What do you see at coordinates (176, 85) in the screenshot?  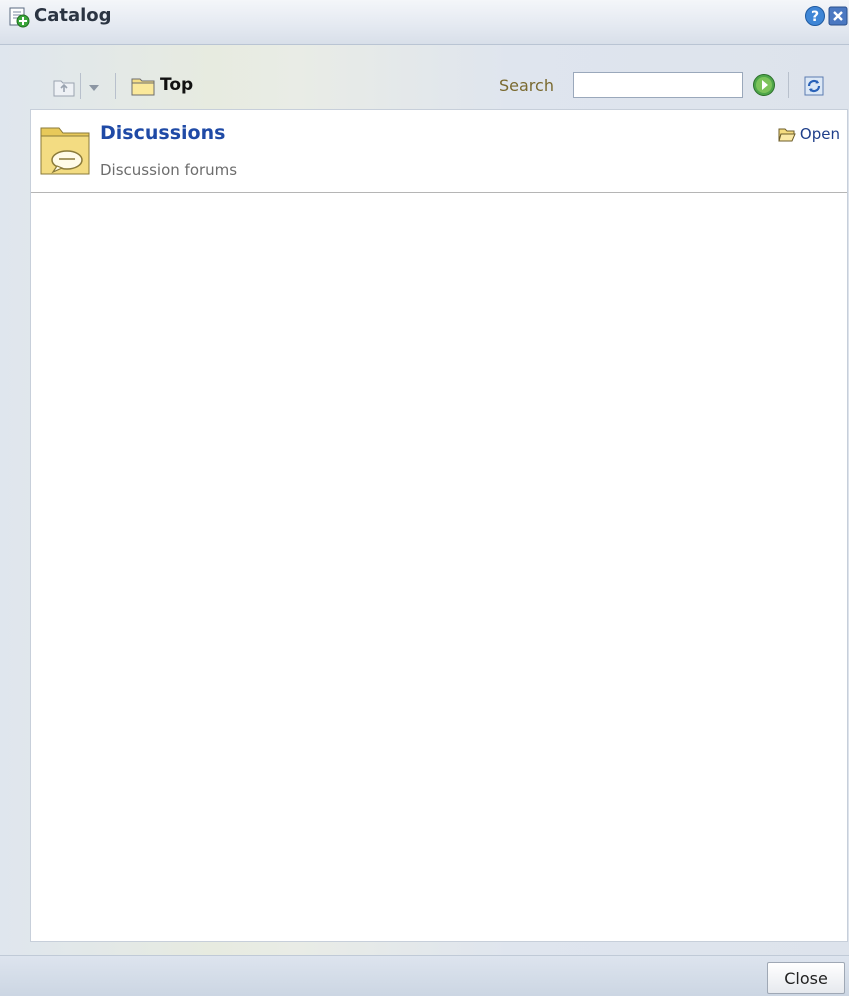 I see `breadcrumb-top: Top` at bounding box center [176, 85].